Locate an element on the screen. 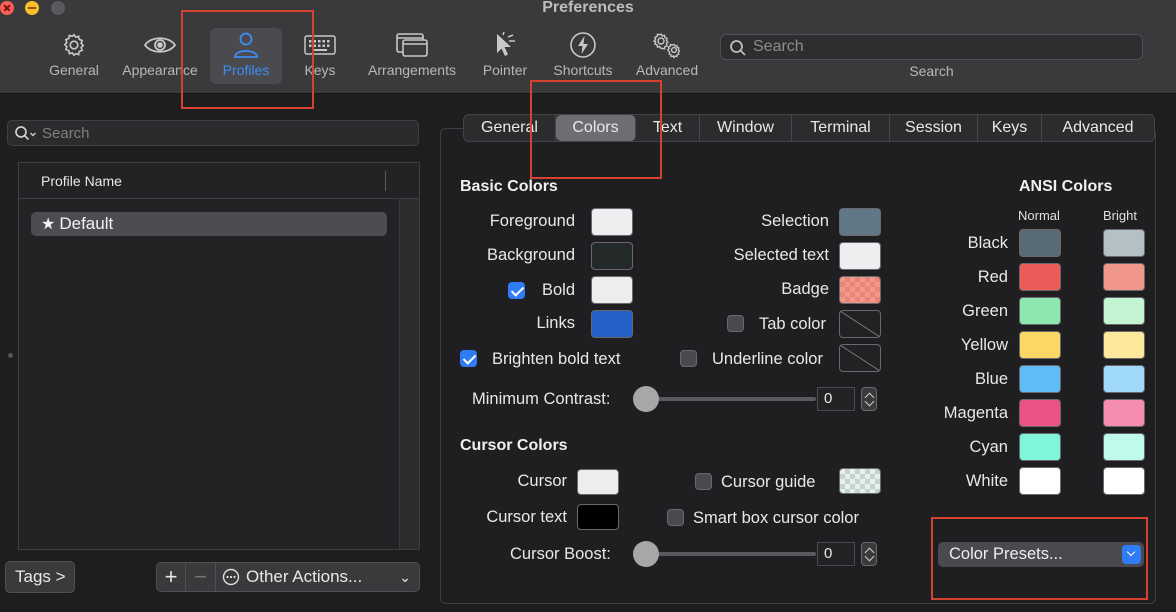 The width and height of the screenshot is (1176, 612). cursor-label: Cursor is located at coordinates (542, 481).